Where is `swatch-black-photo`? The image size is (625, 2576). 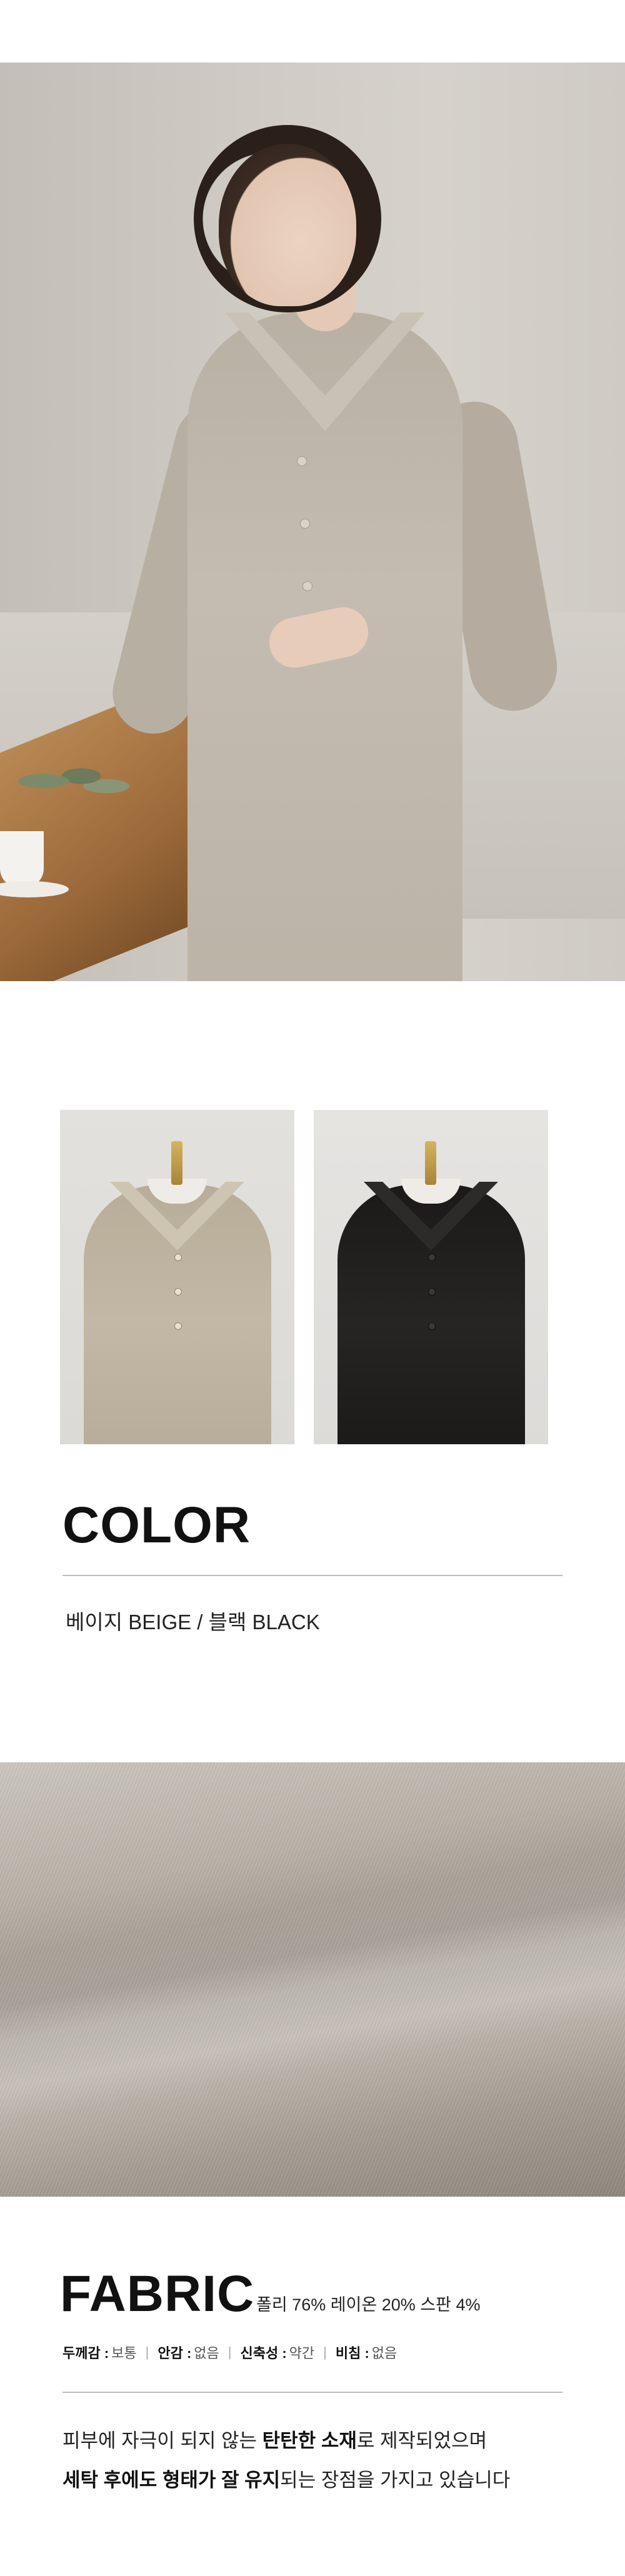 swatch-black-photo is located at coordinates (431, 1277).